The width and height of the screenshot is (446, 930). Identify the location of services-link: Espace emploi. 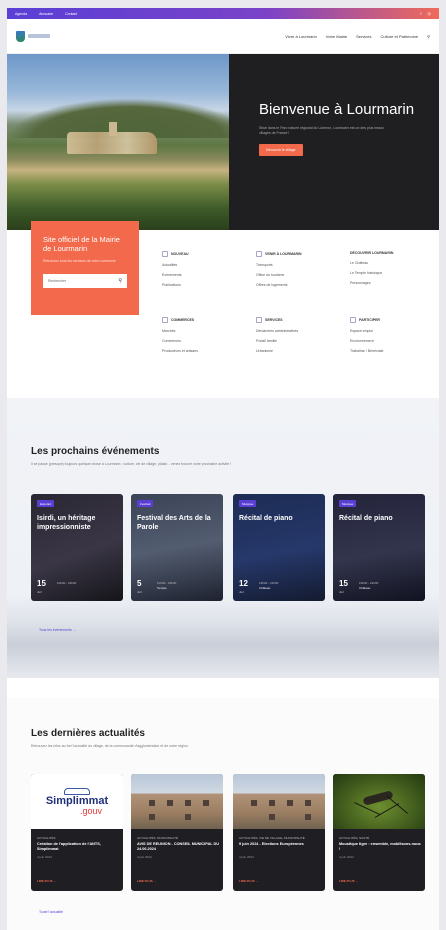
(391, 331).